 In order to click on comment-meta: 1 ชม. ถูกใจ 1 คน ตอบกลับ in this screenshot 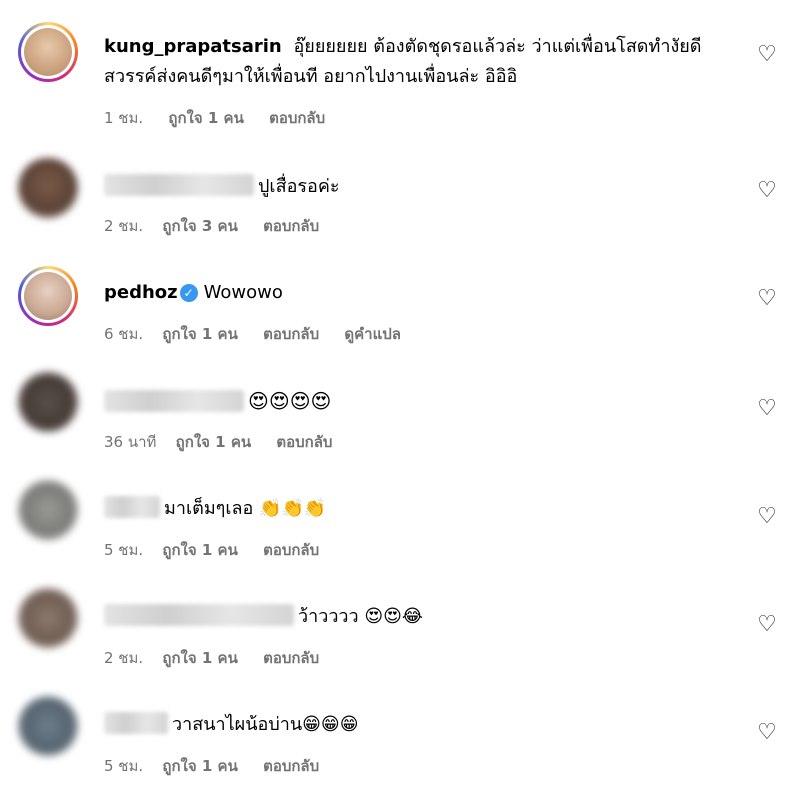, I will do `click(224, 118)`.